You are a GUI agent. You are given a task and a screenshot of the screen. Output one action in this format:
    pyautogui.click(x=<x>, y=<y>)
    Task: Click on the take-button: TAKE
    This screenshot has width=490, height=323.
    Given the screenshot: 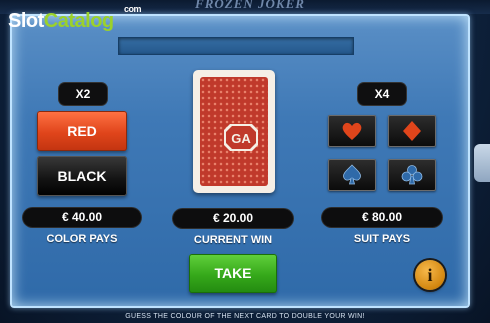 What is the action you would take?
    pyautogui.click(x=233, y=273)
    